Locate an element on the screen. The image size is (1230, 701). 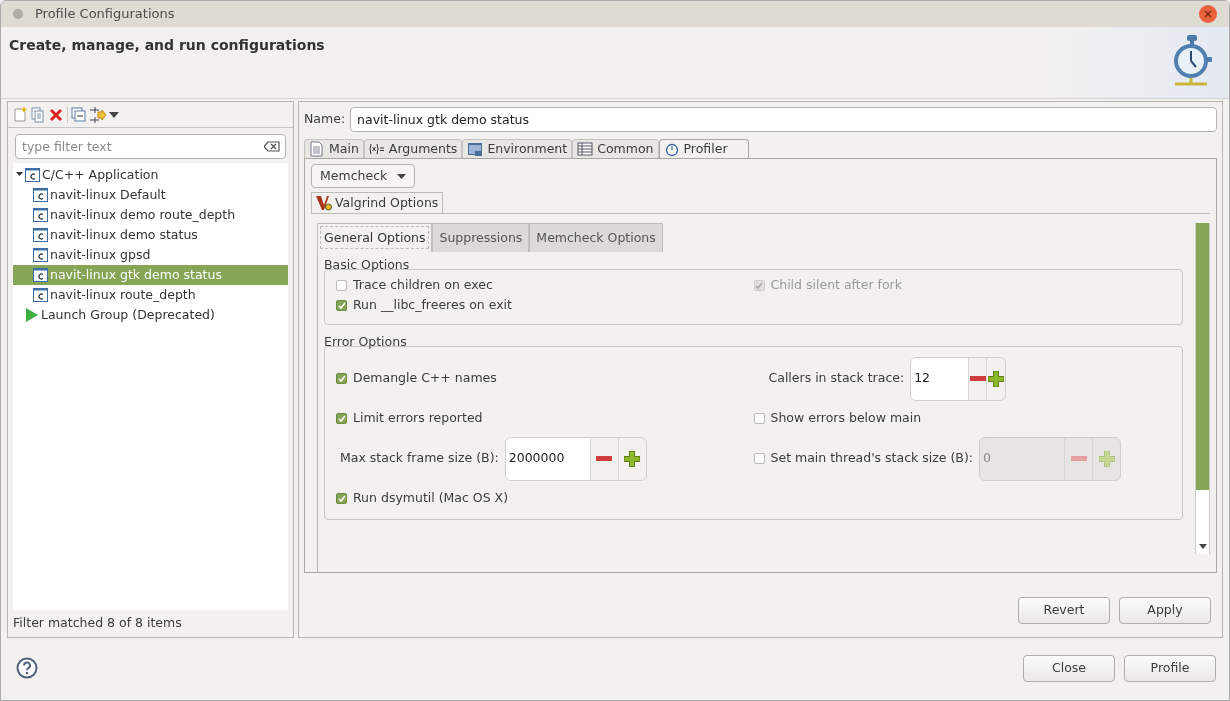
filter-field: type filter text is located at coordinates (150, 146).